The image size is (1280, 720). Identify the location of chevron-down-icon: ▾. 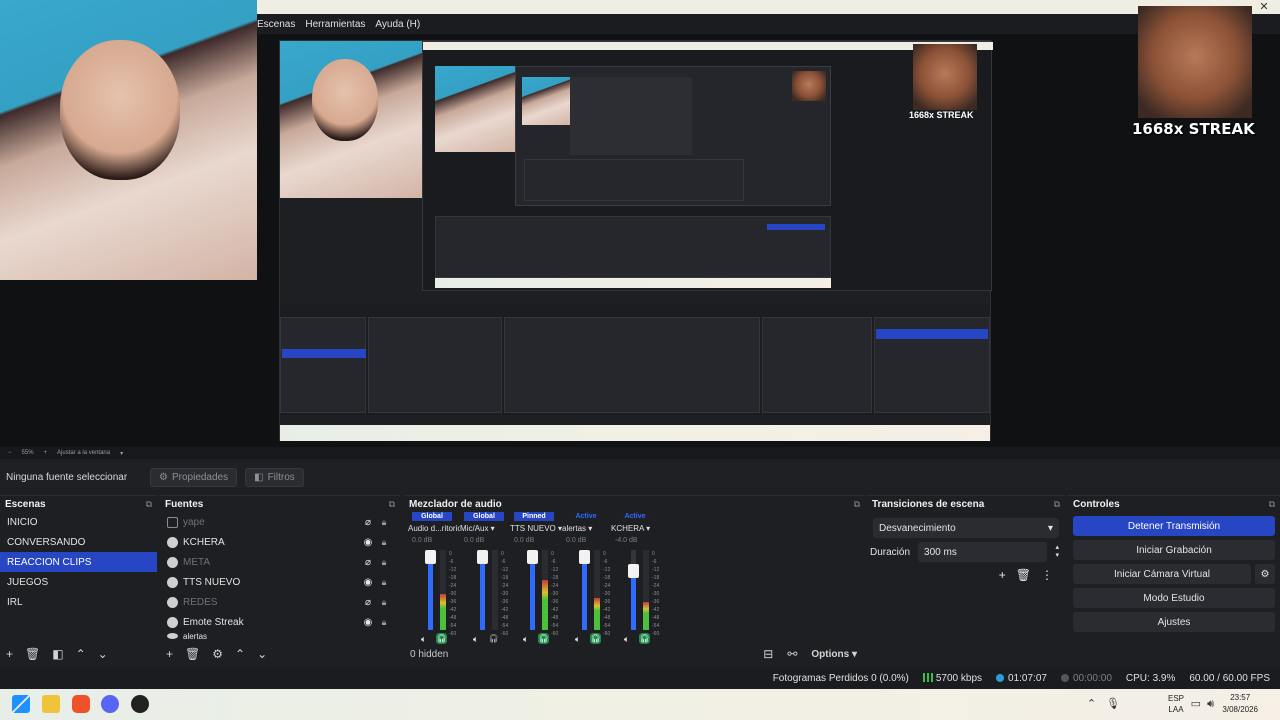
(121, 453).